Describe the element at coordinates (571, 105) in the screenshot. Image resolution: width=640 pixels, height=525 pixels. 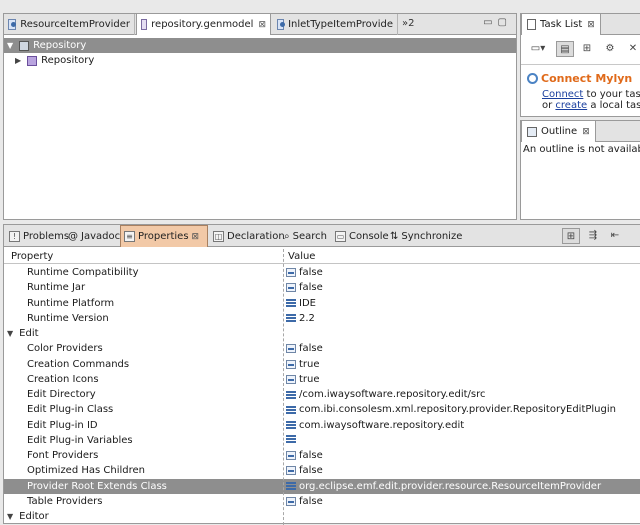
I see `create-link: create` at that location.